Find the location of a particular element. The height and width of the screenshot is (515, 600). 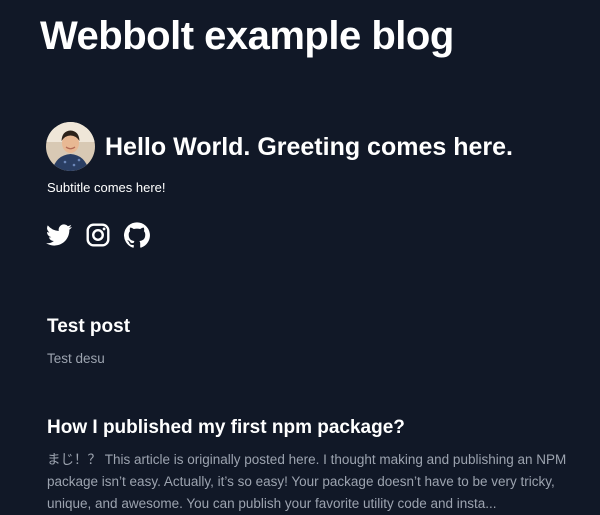

post-item: Test post Test desu is located at coordinates (307, 342).